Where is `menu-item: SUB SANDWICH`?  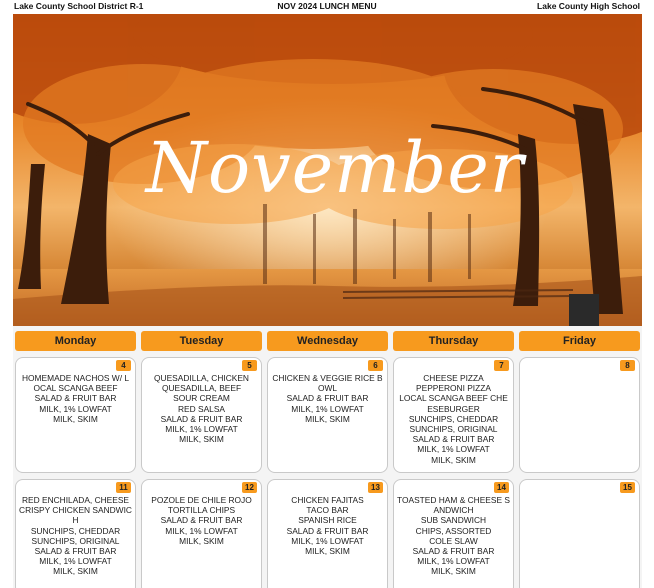
menu-item: SUB SANDWICH is located at coordinates (453, 520).